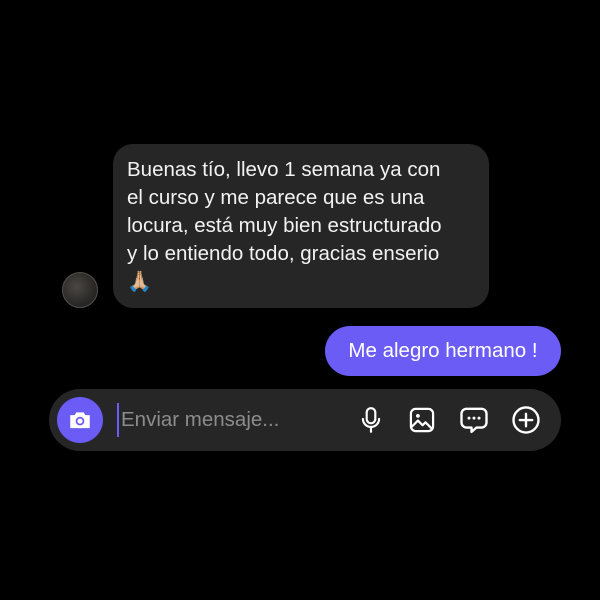 This screenshot has width=600, height=600. I want to click on message-line: locura, está muy bien estructurado, so click(284, 225).